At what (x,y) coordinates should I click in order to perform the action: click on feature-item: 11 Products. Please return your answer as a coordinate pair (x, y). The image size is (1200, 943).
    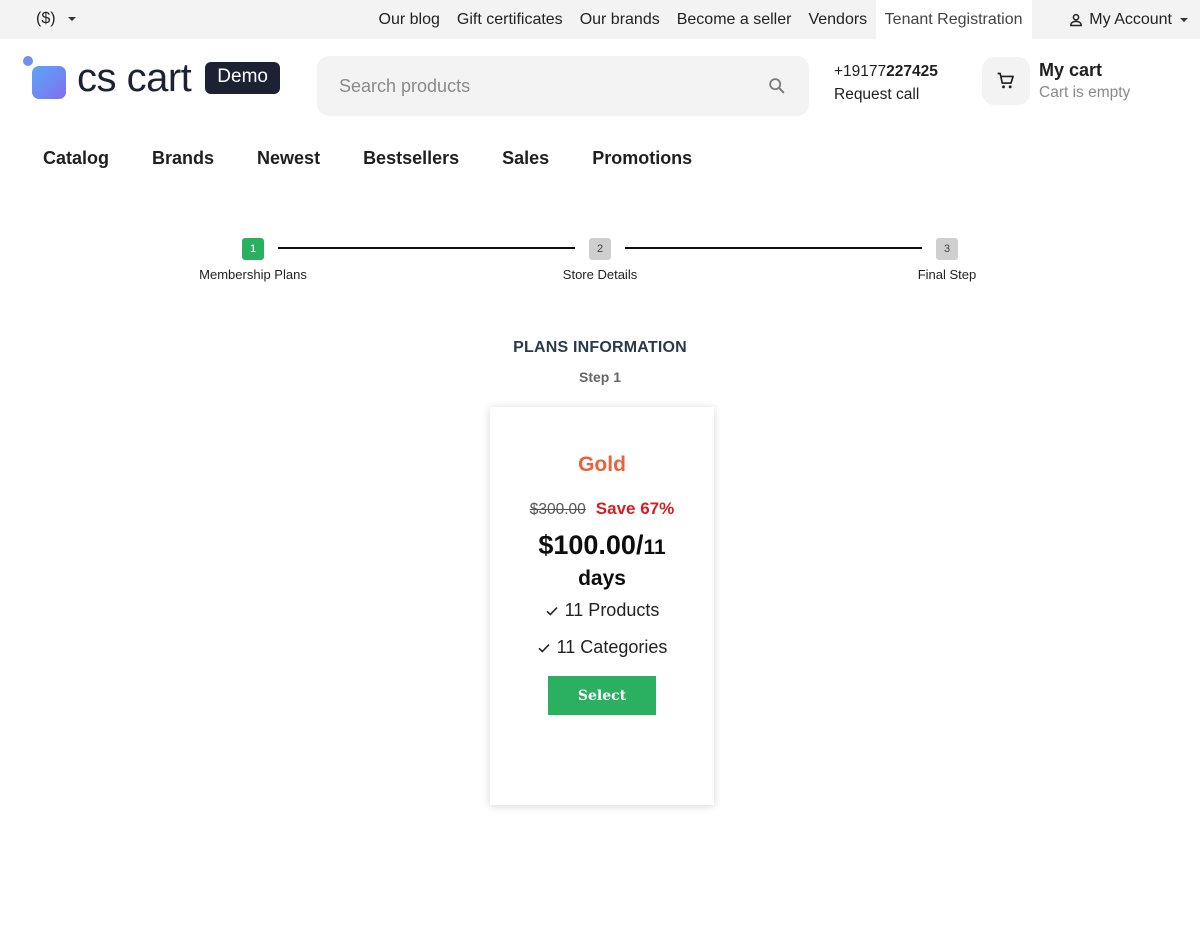
    Looking at the image, I should click on (602, 610).